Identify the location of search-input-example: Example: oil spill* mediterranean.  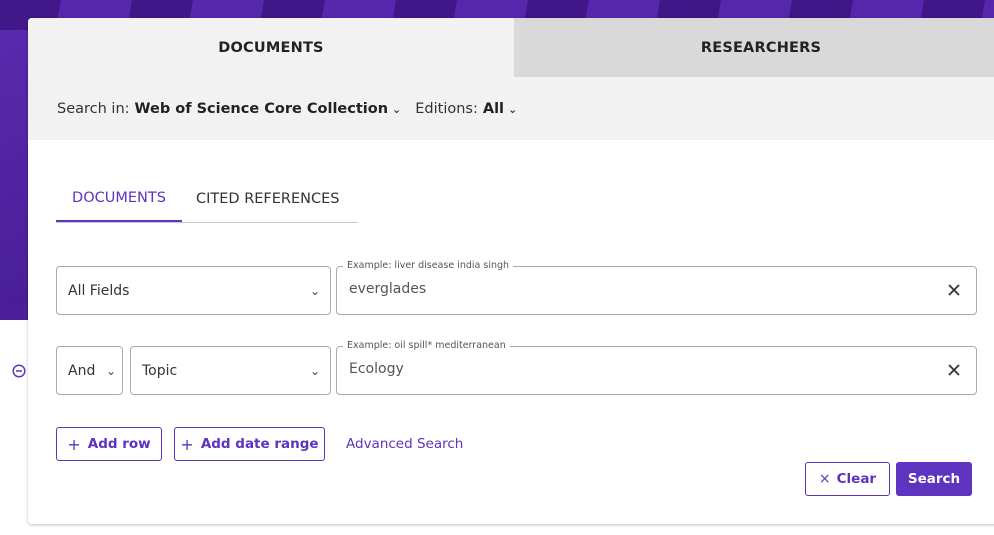
(426, 346).